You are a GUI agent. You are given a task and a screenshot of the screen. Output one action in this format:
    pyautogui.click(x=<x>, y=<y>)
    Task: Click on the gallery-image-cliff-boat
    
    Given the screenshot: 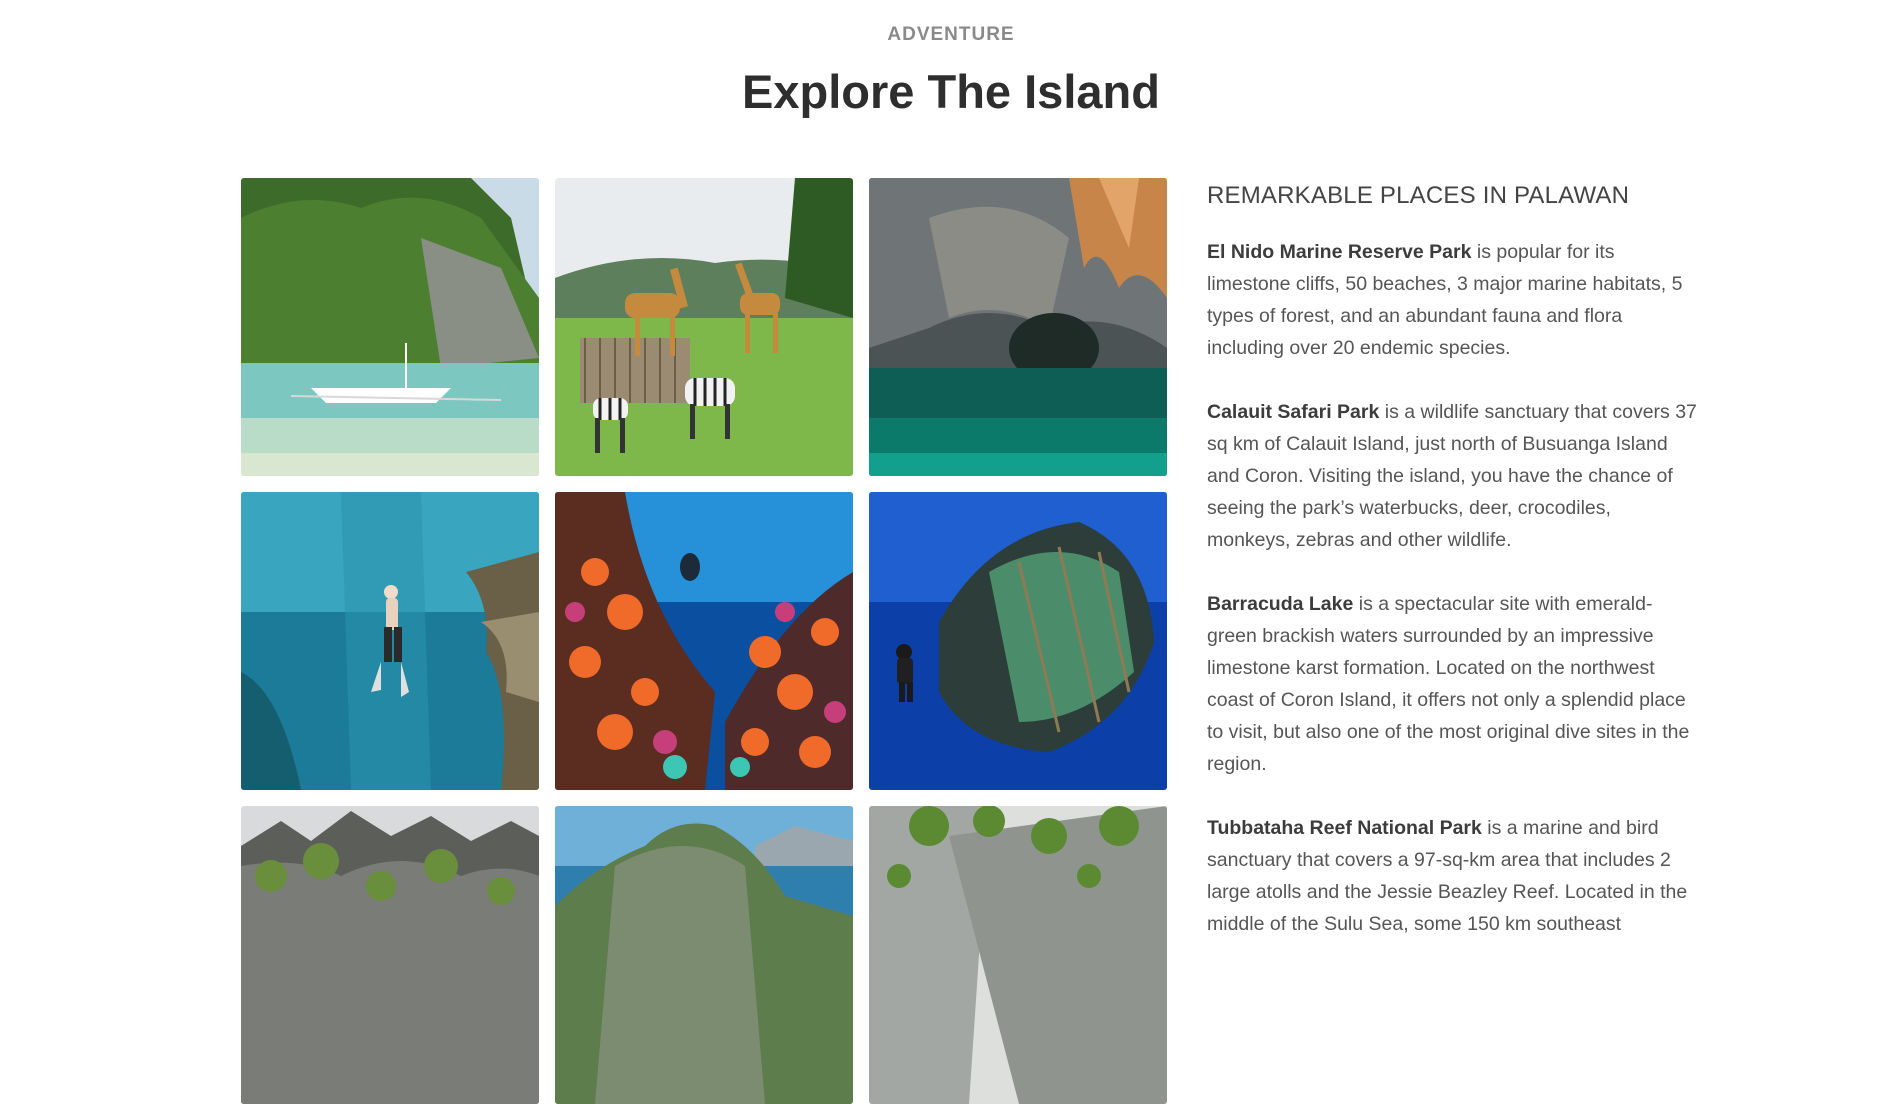 What is the action you would take?
    pyautogui.click(x=390, y=327)
    